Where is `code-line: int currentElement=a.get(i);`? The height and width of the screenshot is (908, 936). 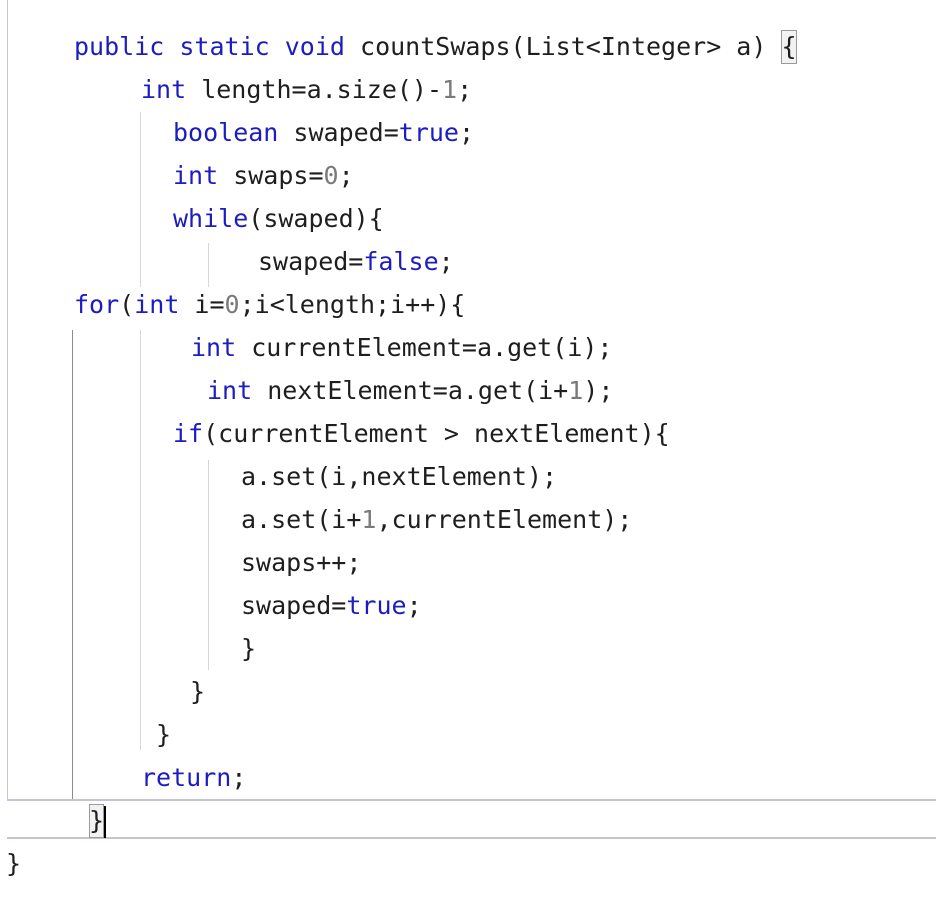 code-line: int currentElement=a.get(i); is located at coordinates (401, 348).